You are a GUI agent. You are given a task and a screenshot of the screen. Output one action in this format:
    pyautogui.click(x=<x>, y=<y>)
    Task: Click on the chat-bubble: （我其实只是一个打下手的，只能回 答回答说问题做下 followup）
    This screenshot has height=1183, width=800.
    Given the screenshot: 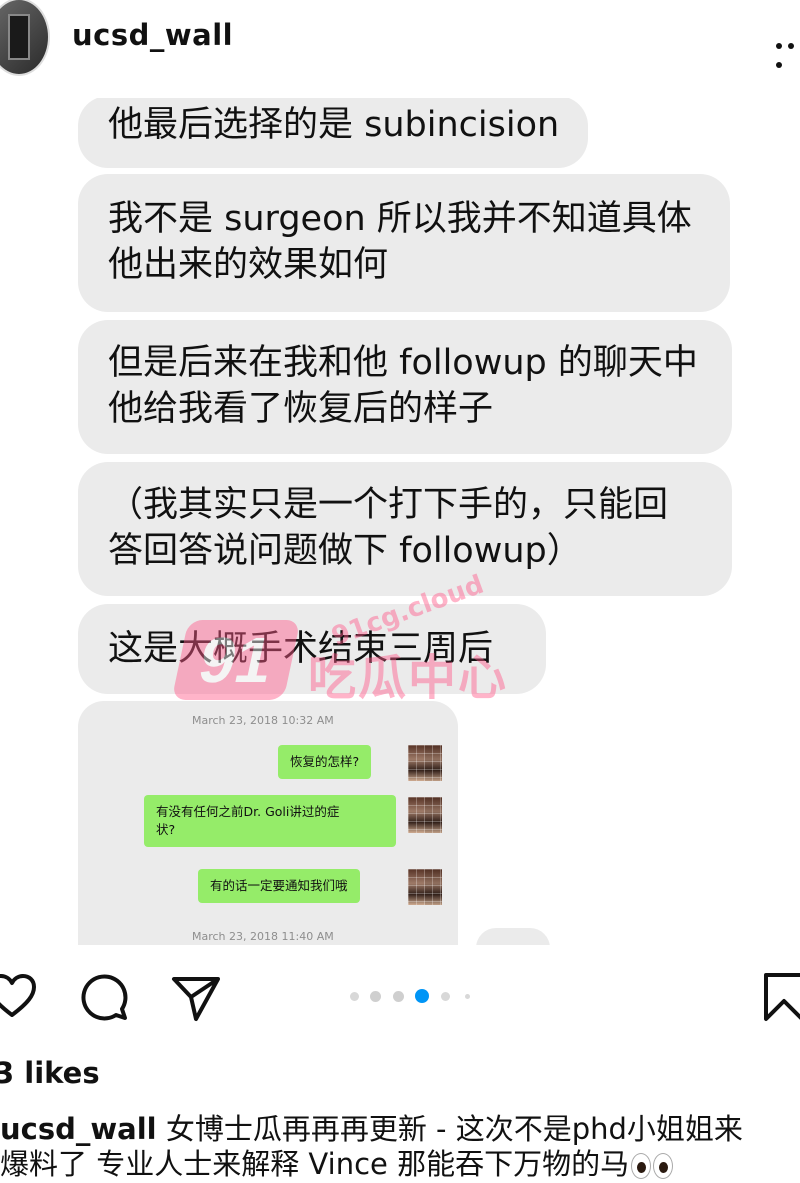 What is the action you would take?
    pyautogui.click(x=405, y=529)
    